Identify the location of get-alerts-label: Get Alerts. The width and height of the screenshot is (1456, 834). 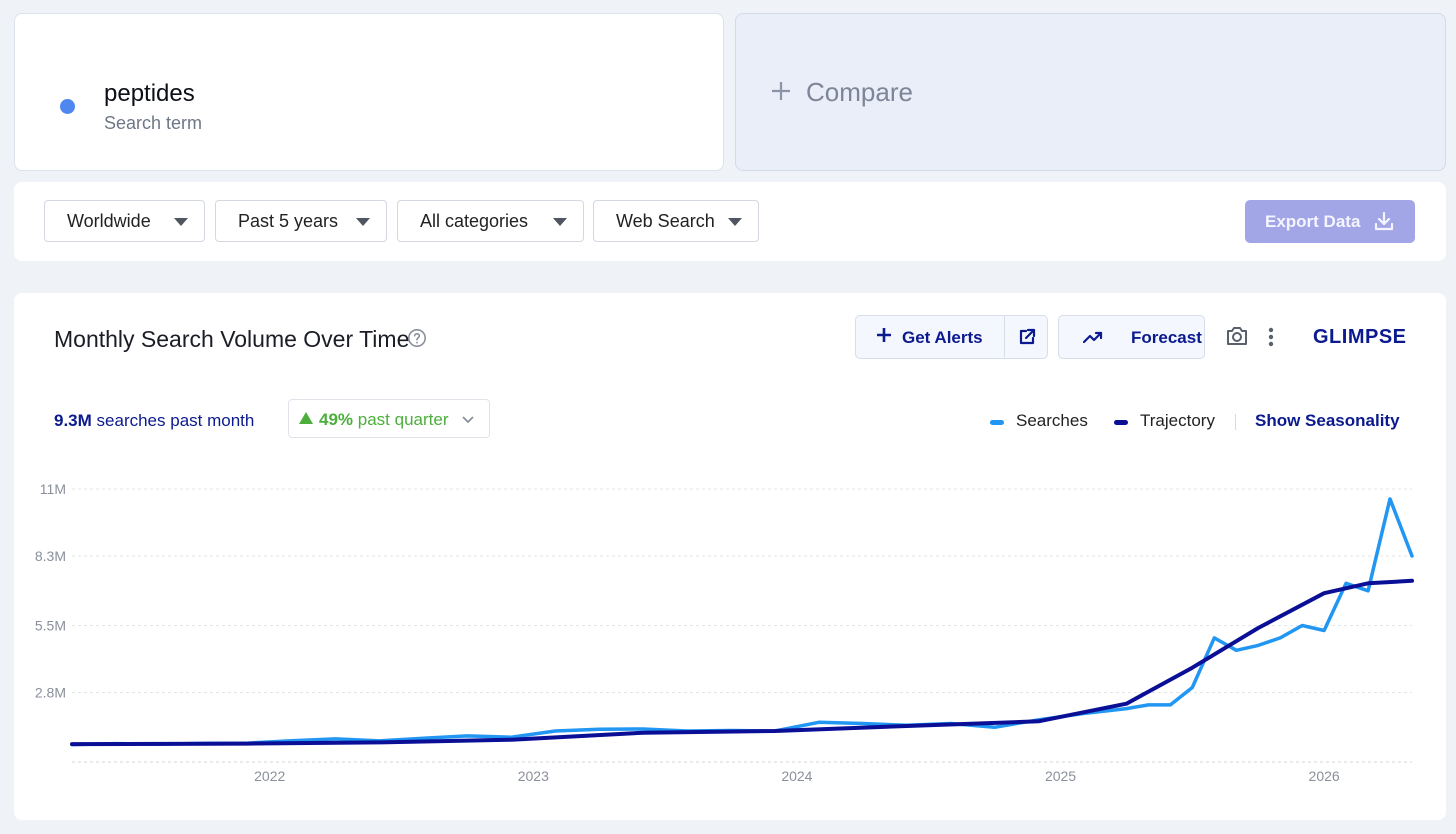
(942, 337).